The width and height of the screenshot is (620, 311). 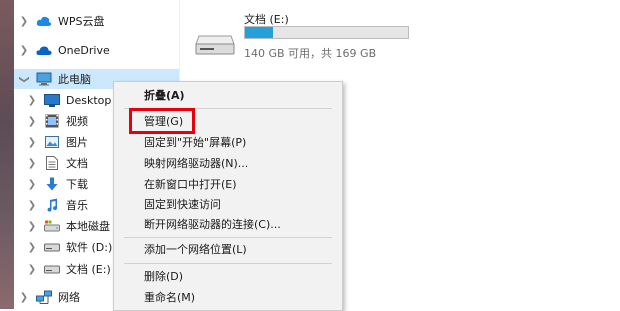 I want to click on nav-item-wps-cloud: ❯ WPS云盘, so click(x=61, y=21).